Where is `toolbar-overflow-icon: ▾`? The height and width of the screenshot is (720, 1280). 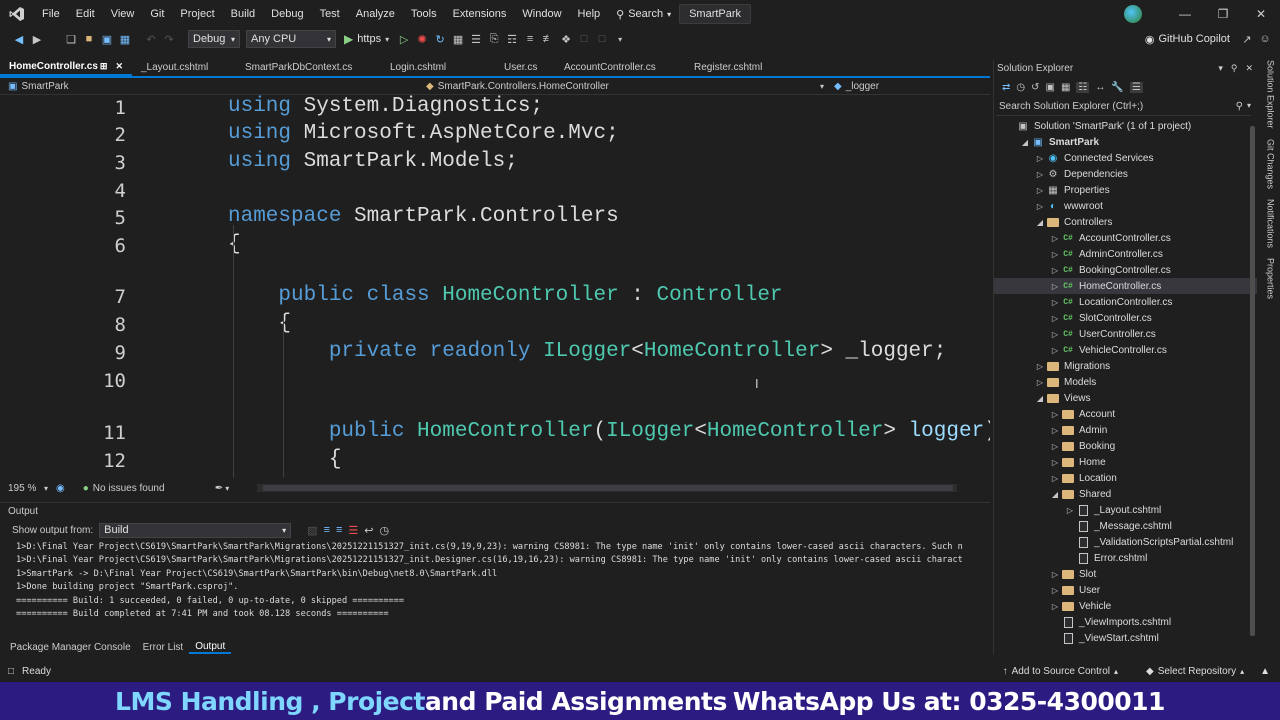 toolbar-overflow-icon: ▾ is located at coordinates (620, 39).